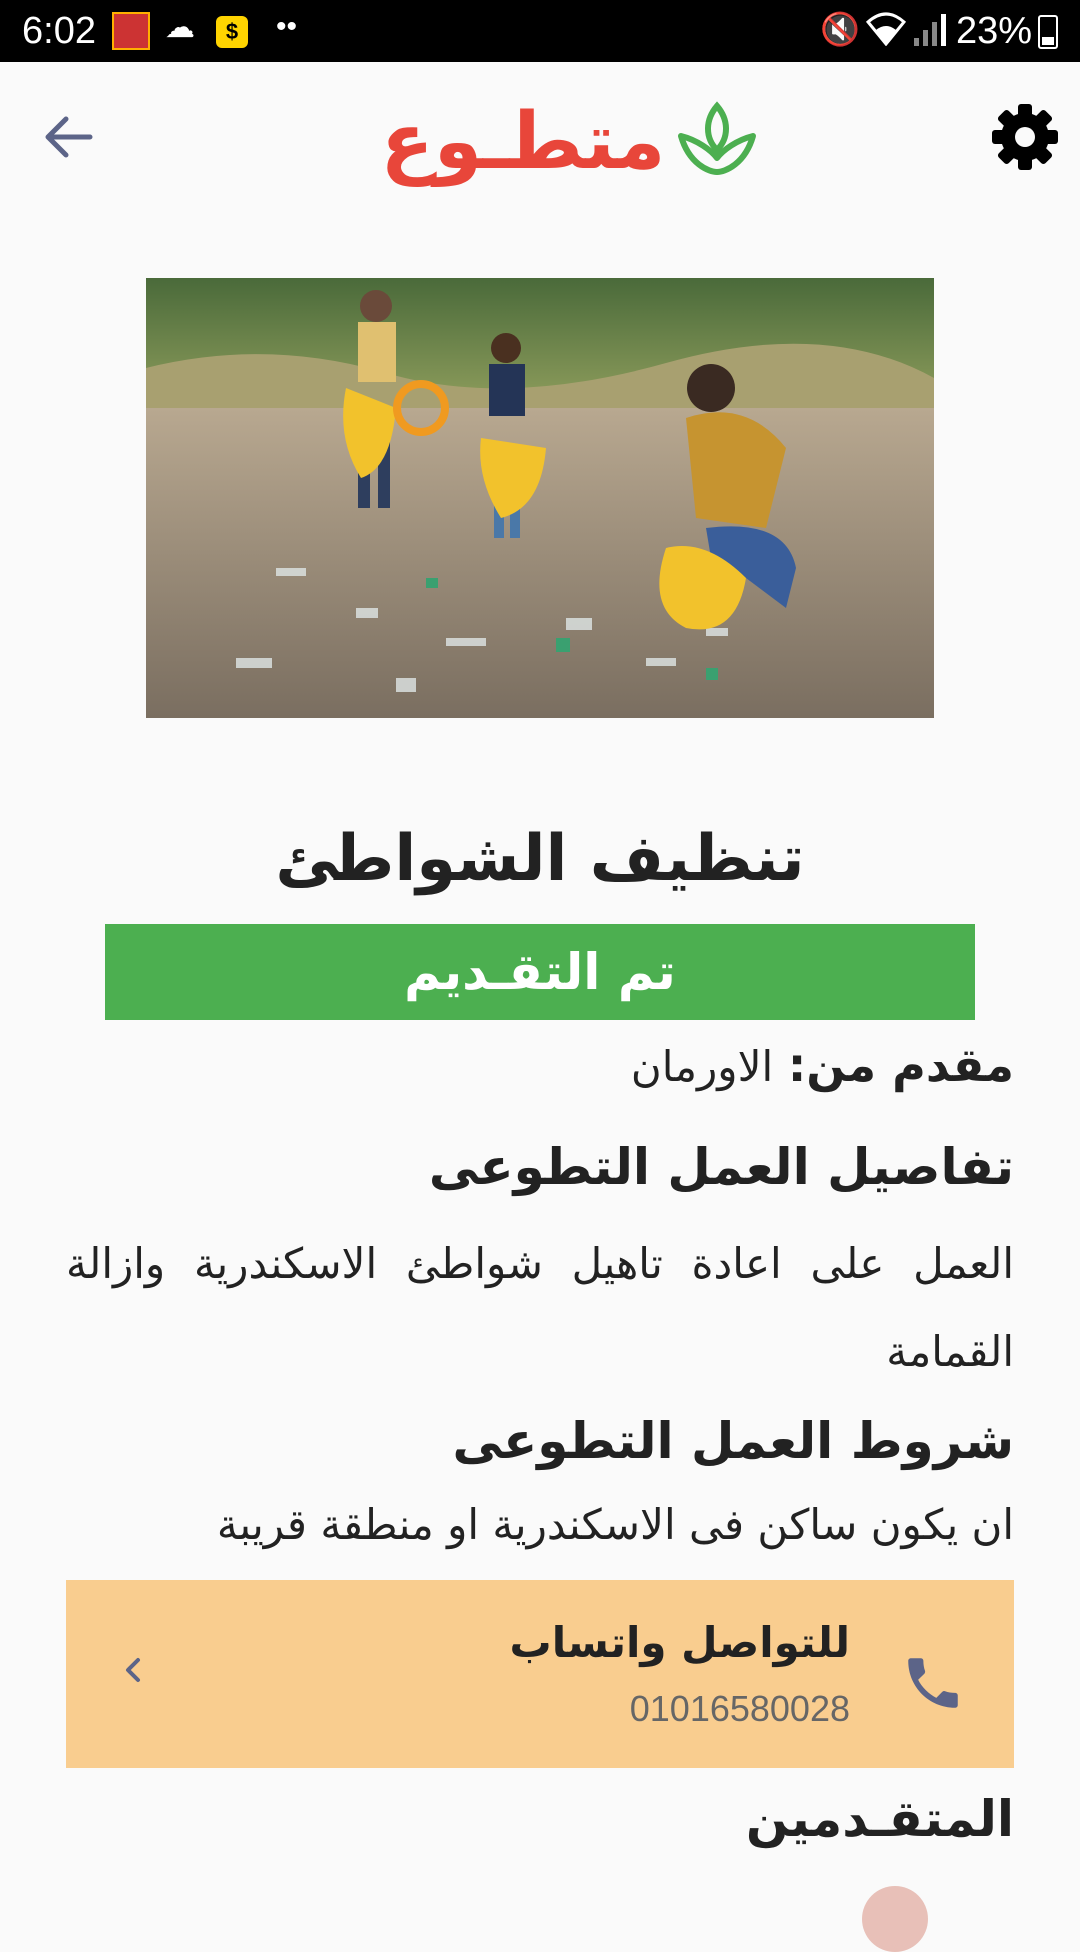 The width and height of the screenshot is (1080, 1952). Describe the element at coordinates (900, 1065) in the screenshot. I see `provider-label: مقدم من:` at that location.